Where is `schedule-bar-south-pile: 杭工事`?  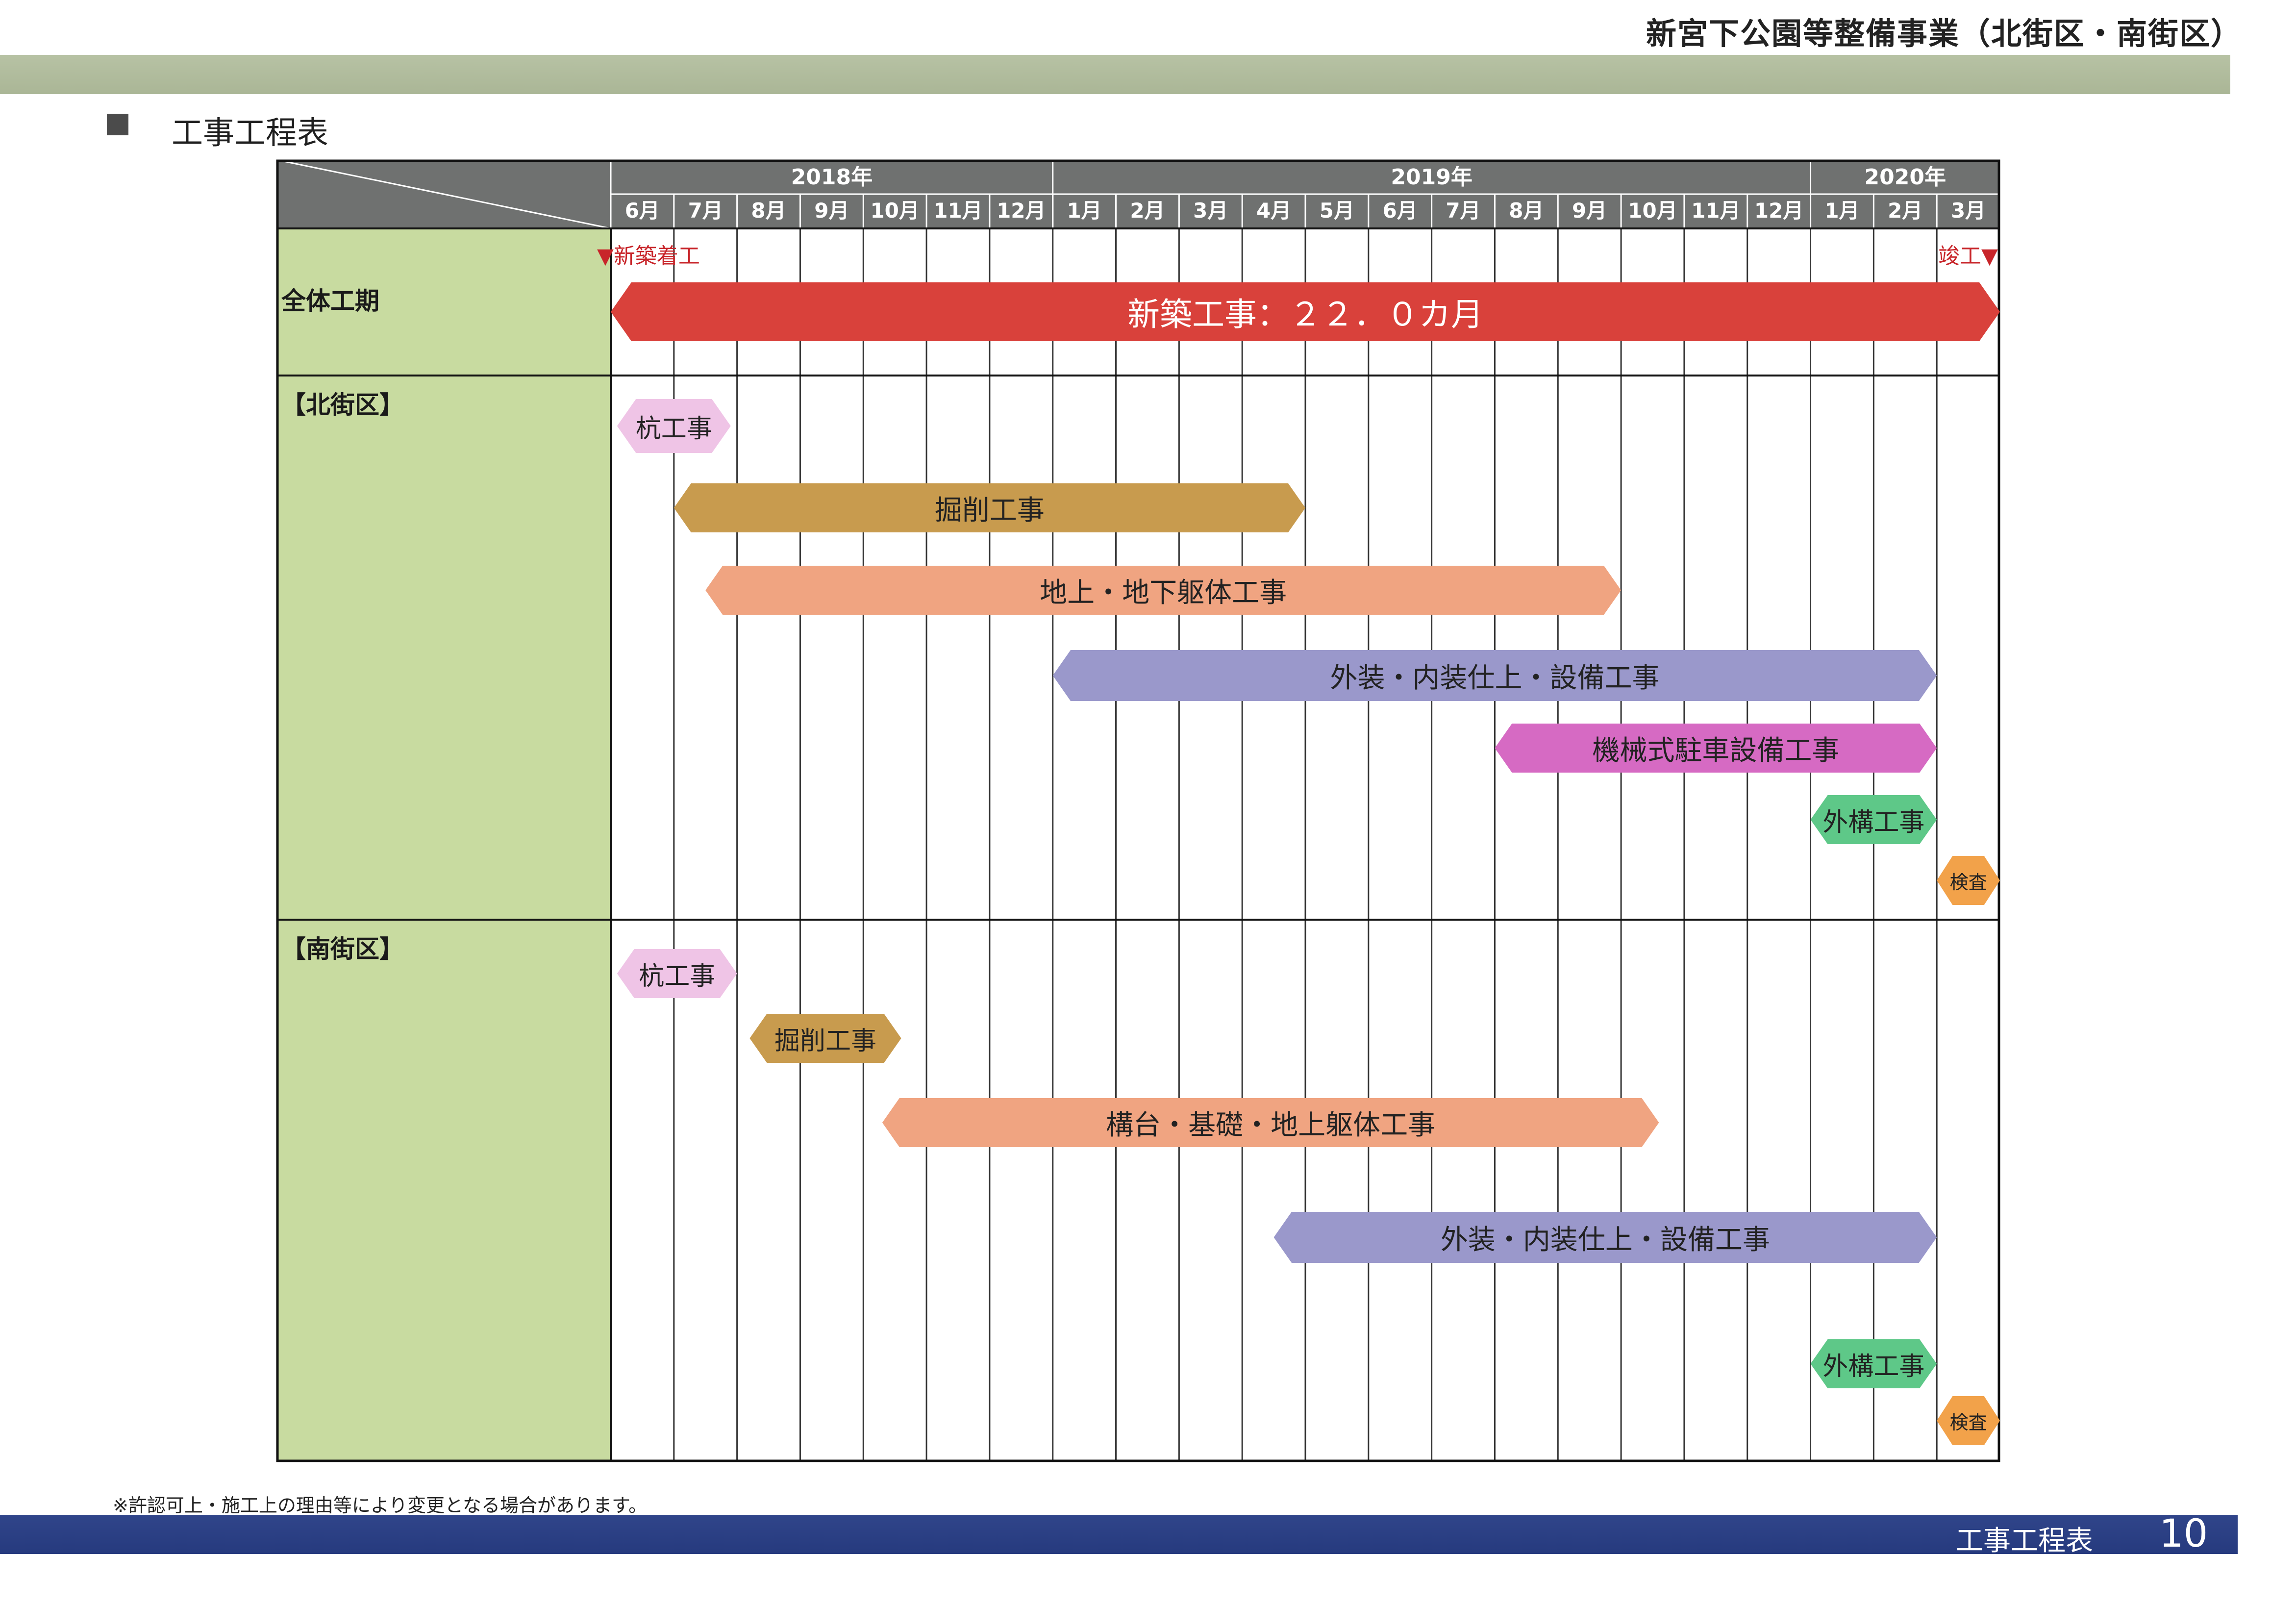
schedule-bar-south-pile: 杭工事 is located at coordinates (677, 974).